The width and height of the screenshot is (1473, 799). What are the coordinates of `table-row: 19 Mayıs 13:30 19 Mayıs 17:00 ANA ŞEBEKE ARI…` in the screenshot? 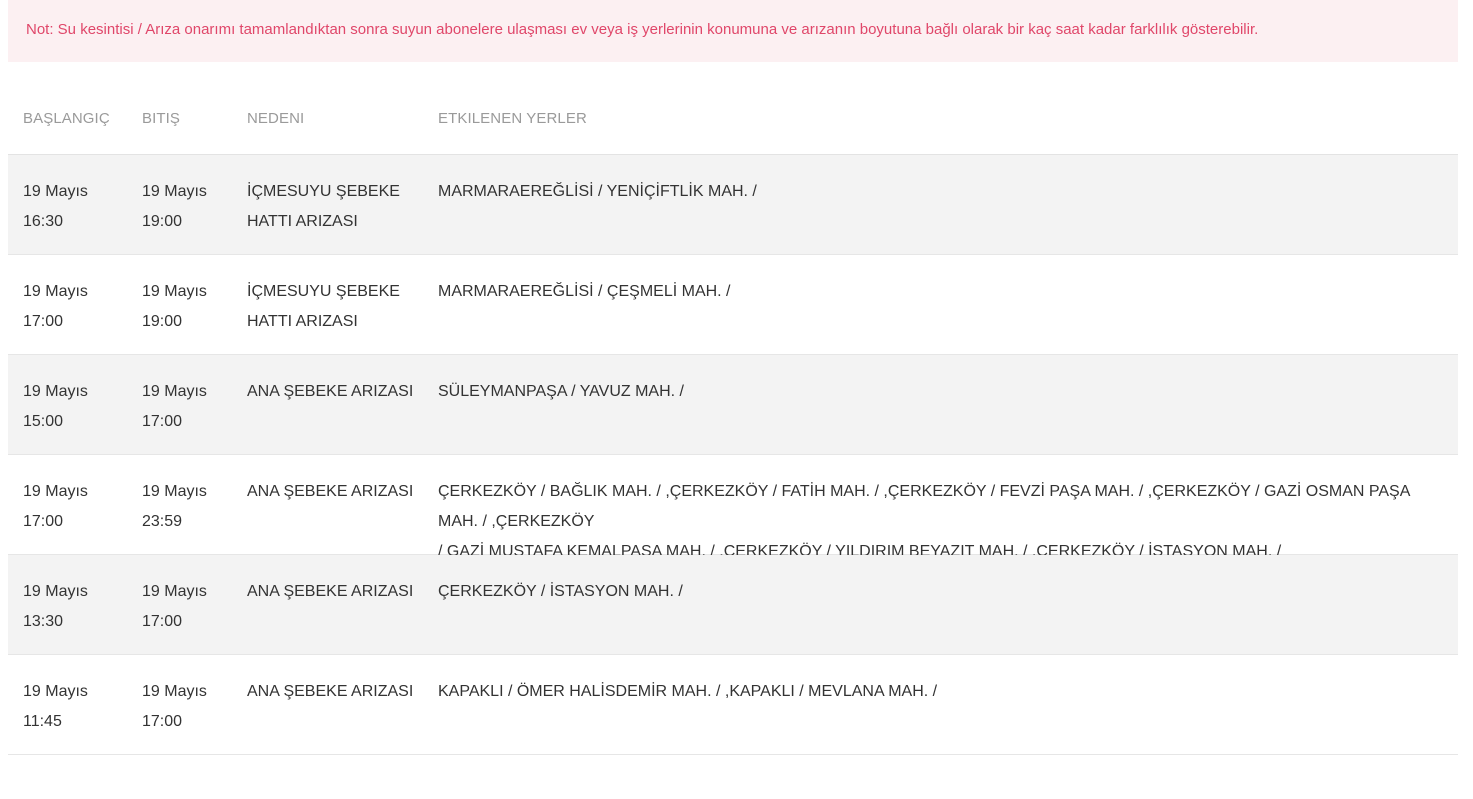 It's located at (733, 605).